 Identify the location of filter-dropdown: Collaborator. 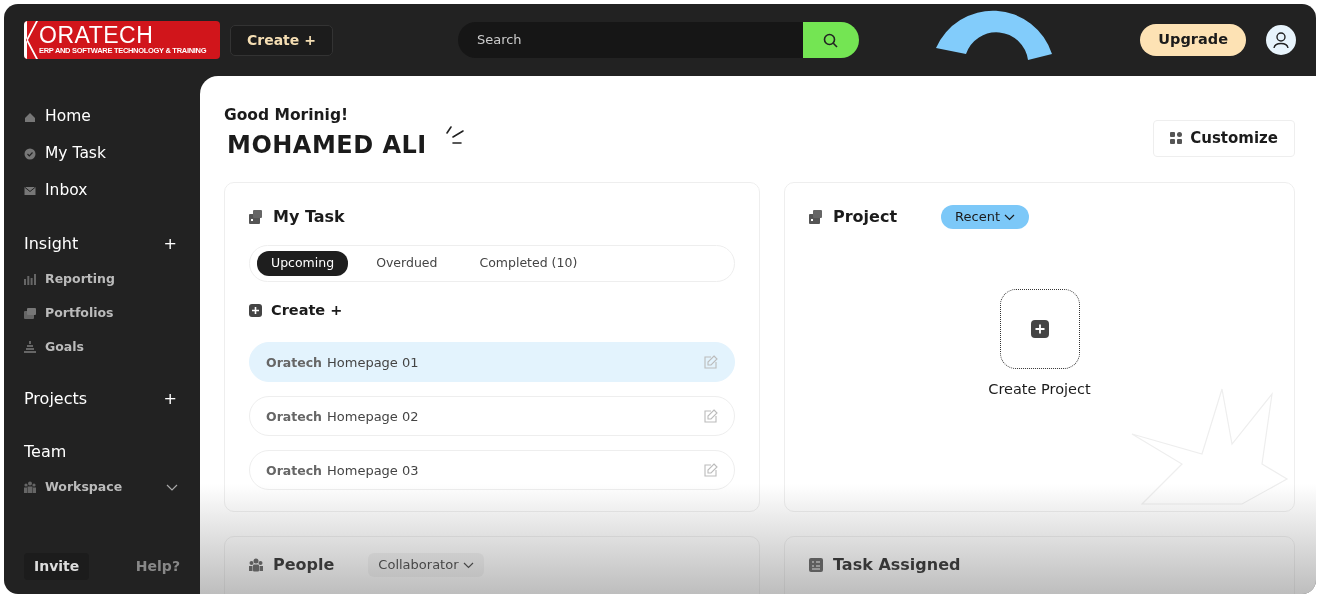
(426, 565).